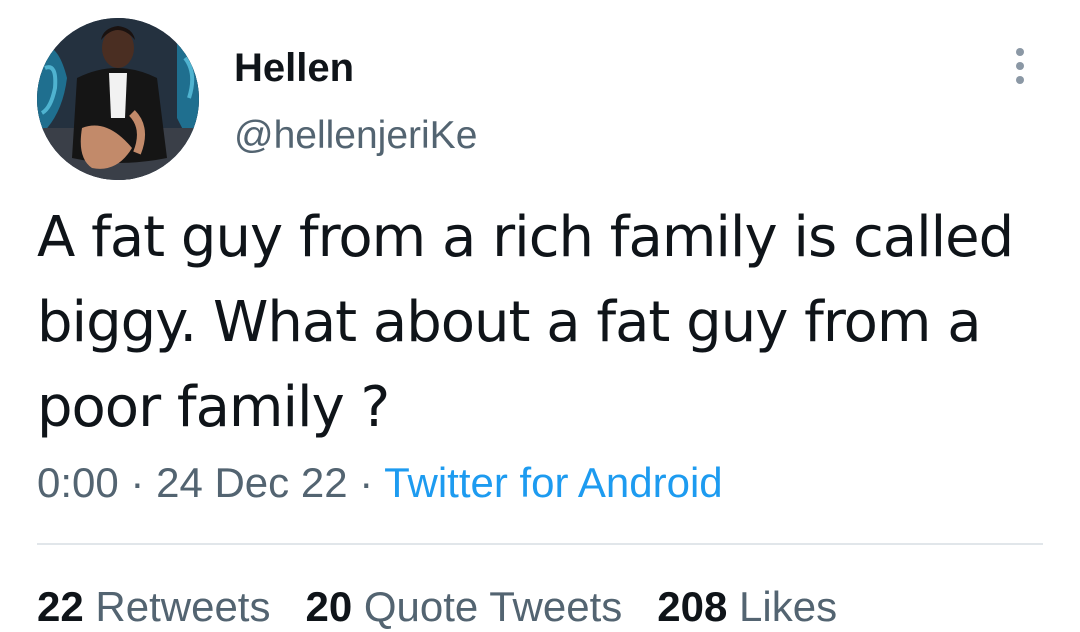 This screenshot has width=1080, height=632. What do you see at coordinates (1020, 67) in the screenshot?
I see `more-vertical-icon` at bounding box center [1020, 67].